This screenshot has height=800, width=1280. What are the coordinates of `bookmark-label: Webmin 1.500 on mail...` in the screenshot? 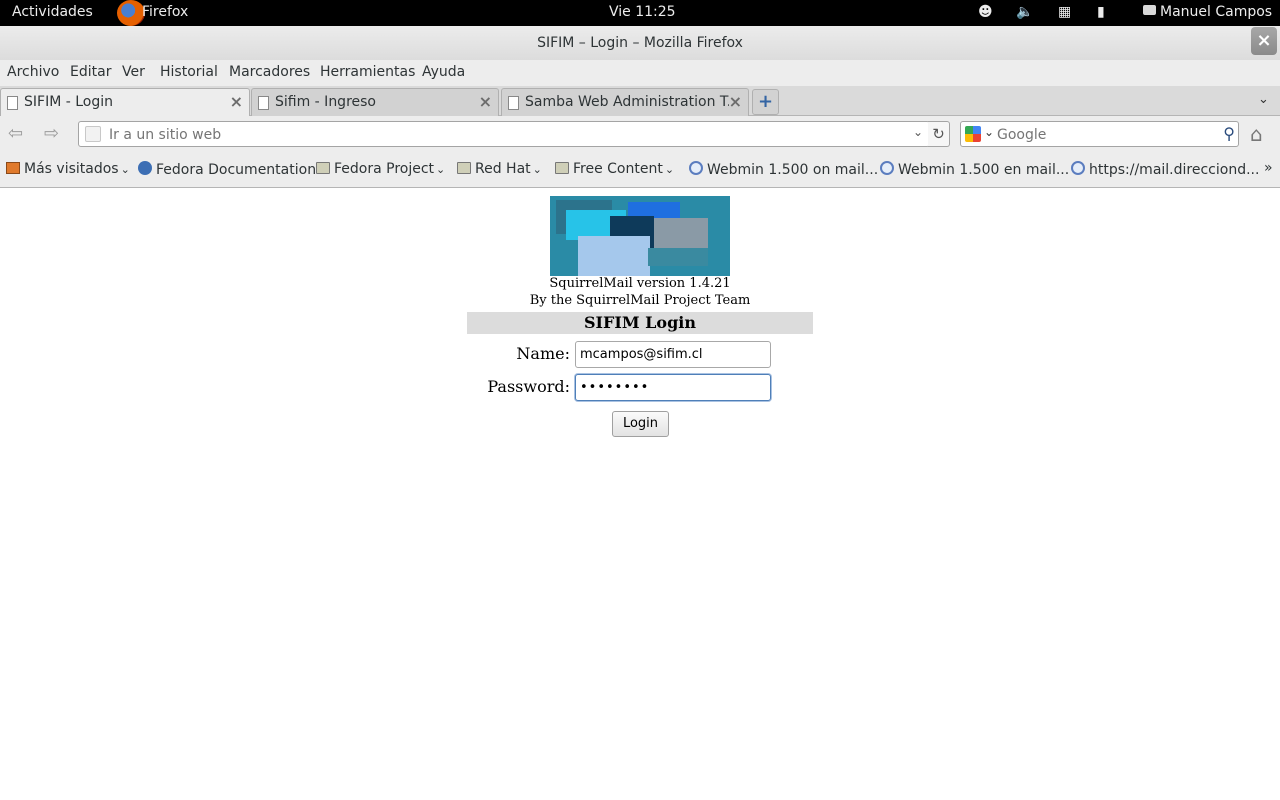 It's located at (793, 170).